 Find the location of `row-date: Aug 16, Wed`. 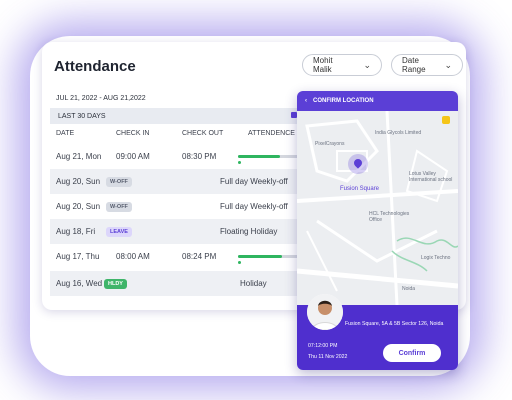

row-date: Aug 16, Wed is located at coordinates (79, 283).